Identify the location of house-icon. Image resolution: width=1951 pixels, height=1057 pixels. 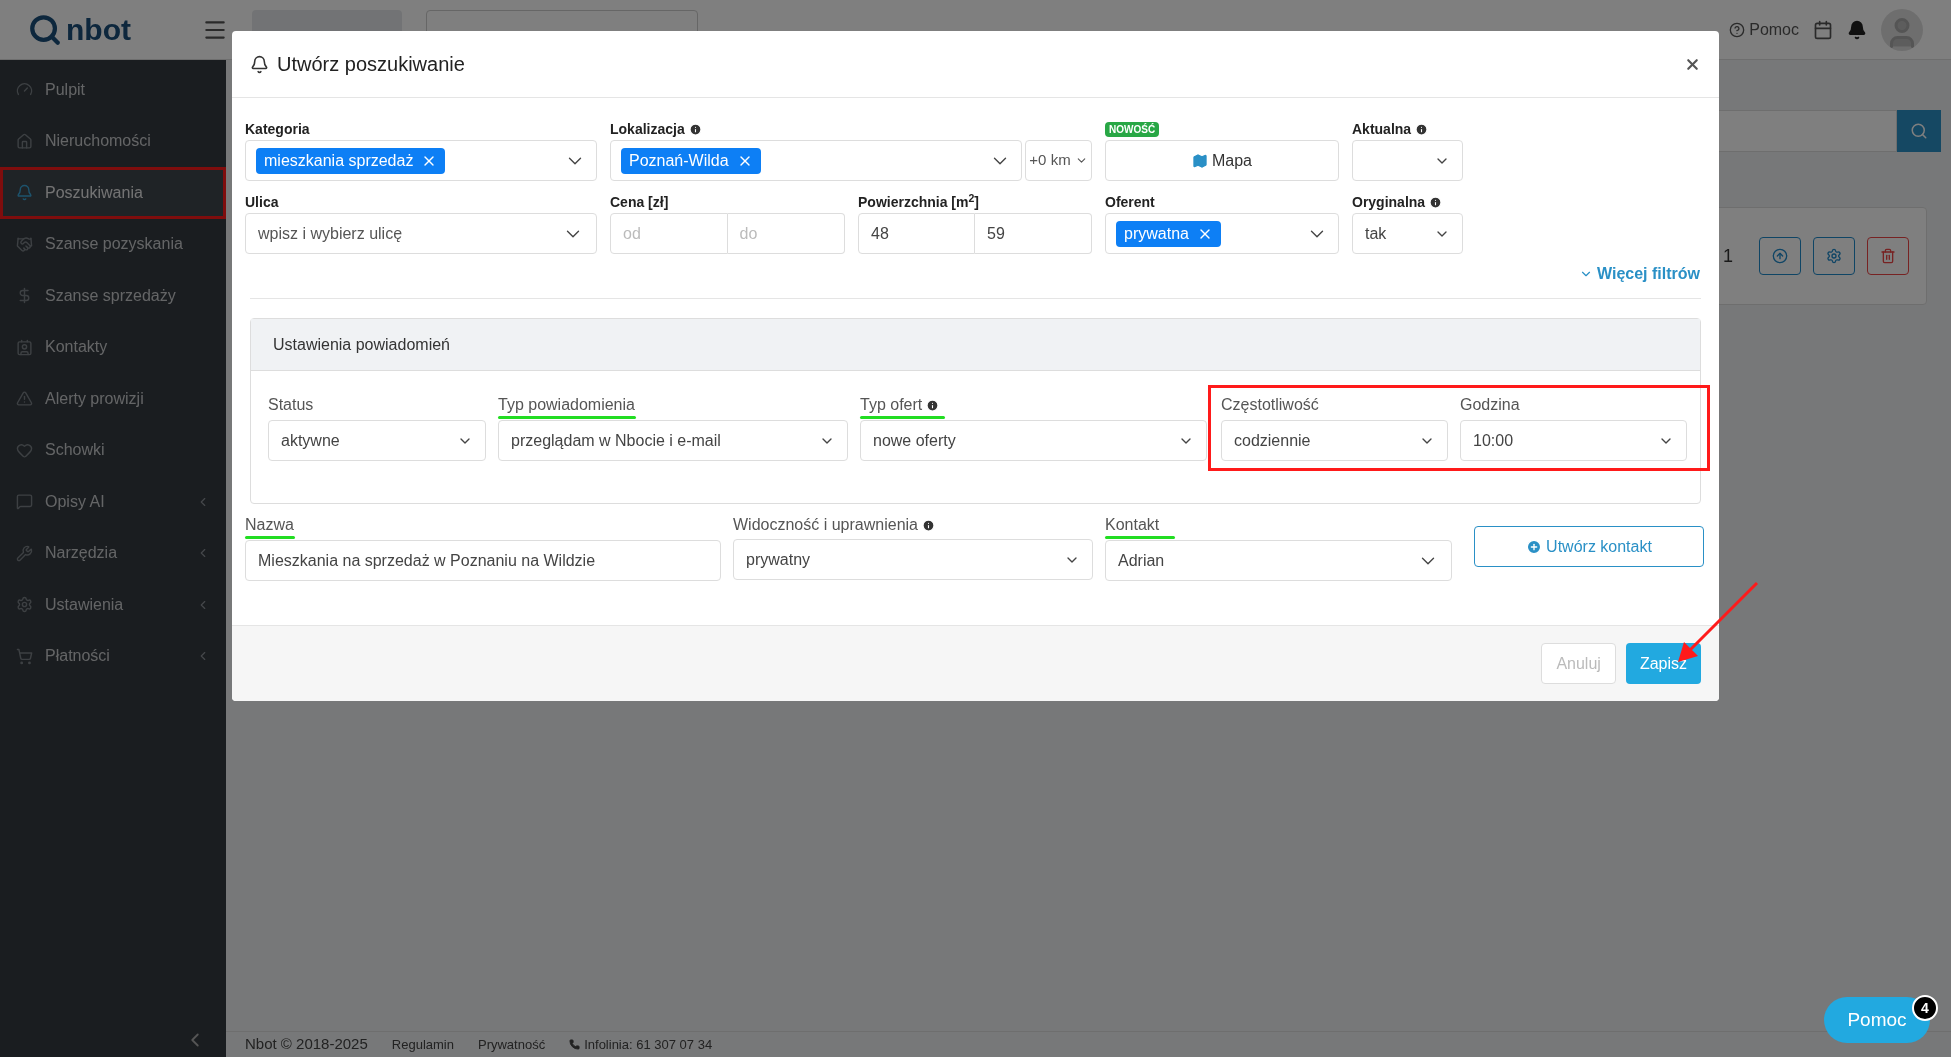
(24, 141).